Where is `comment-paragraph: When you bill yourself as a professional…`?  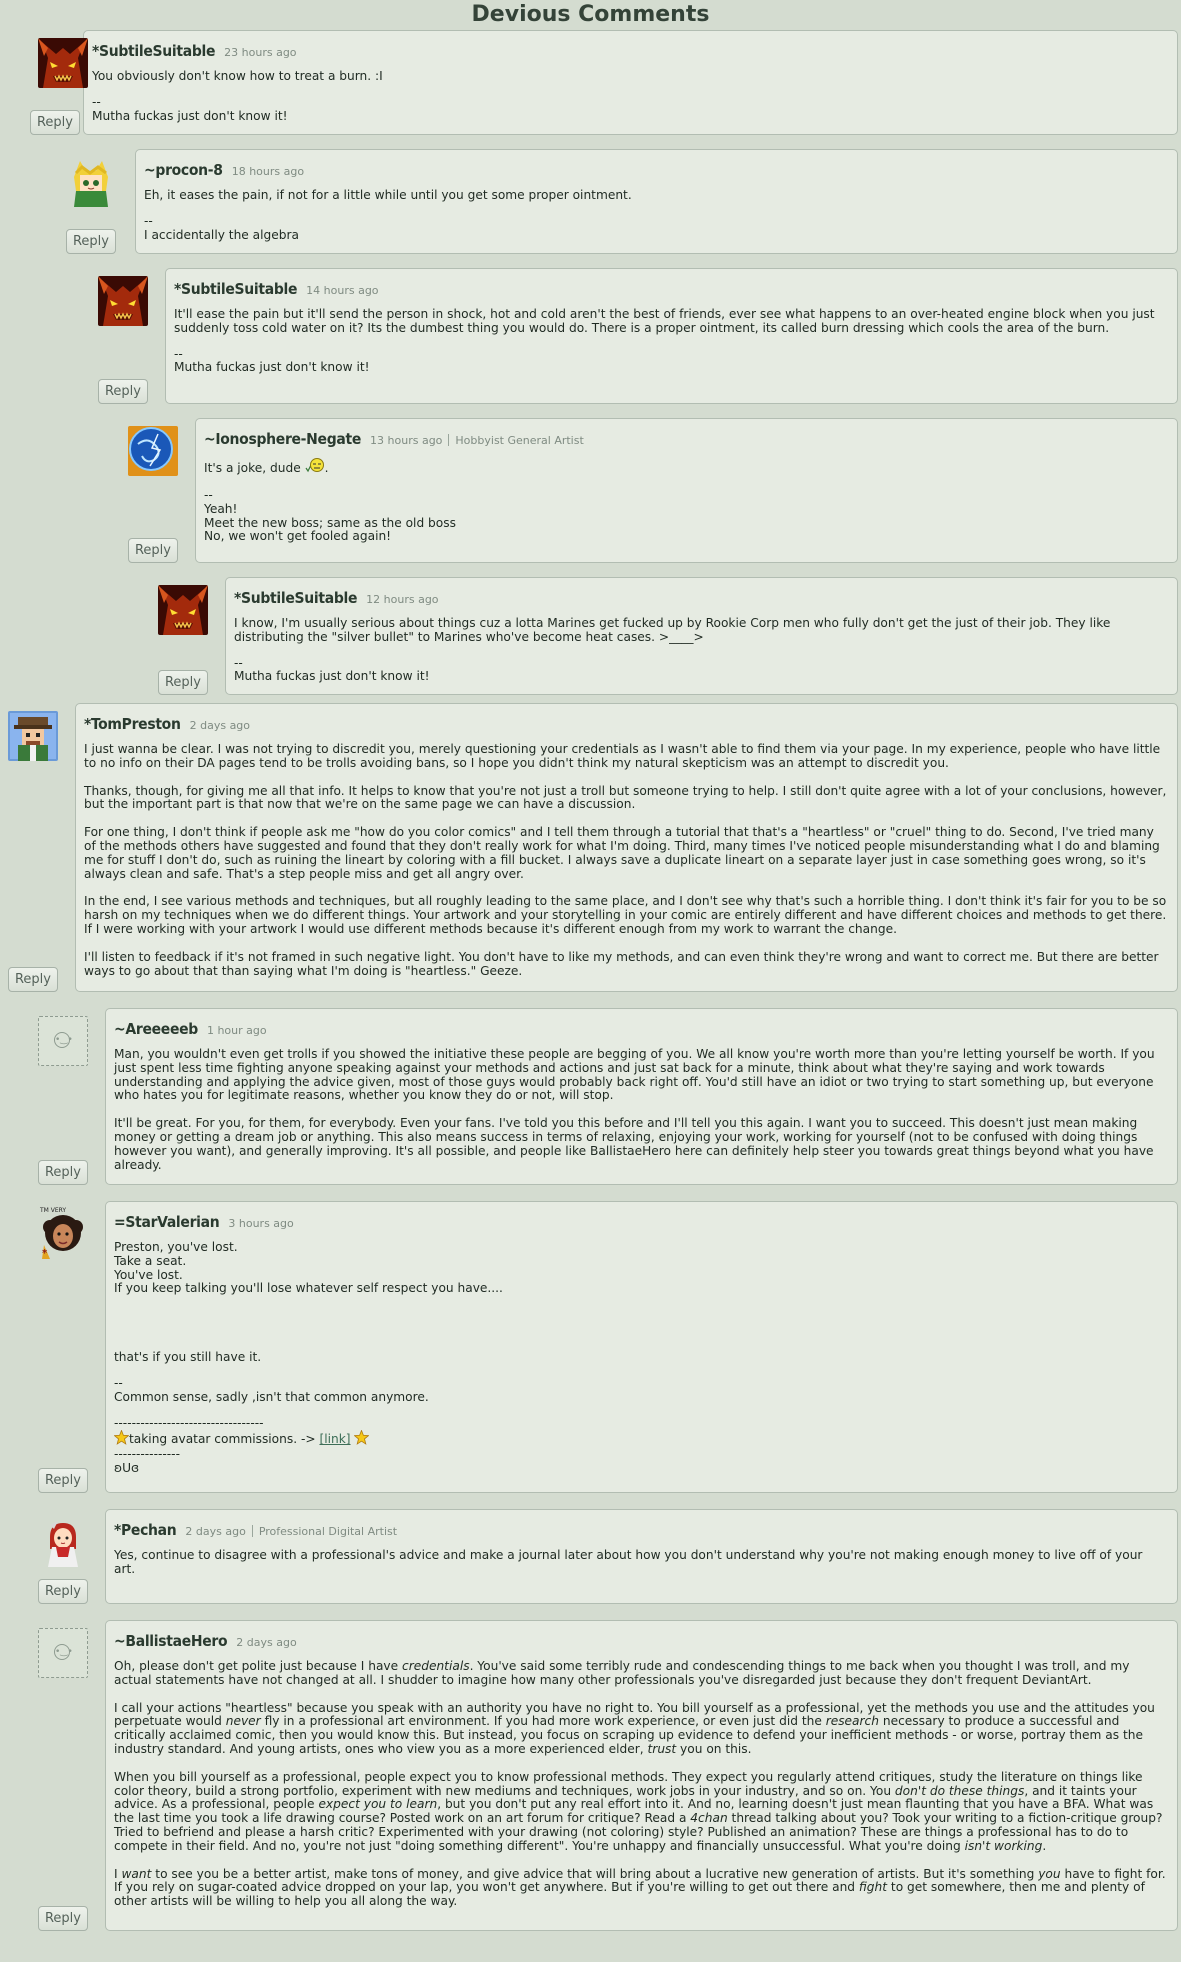 comment-paragraph: When you bill yourself as a professional… is located at coordinates (638, 1811).